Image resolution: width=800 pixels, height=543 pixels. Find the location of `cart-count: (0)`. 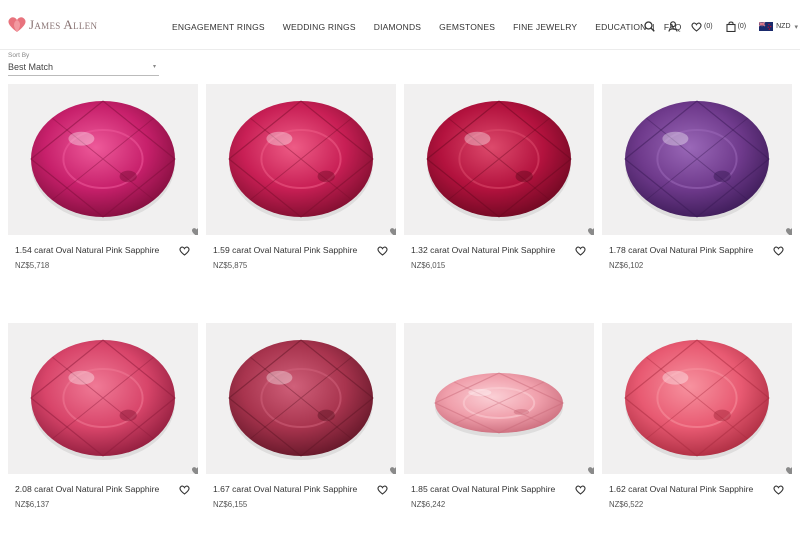

cart-count: (0) is located at coordinates (742, 26).